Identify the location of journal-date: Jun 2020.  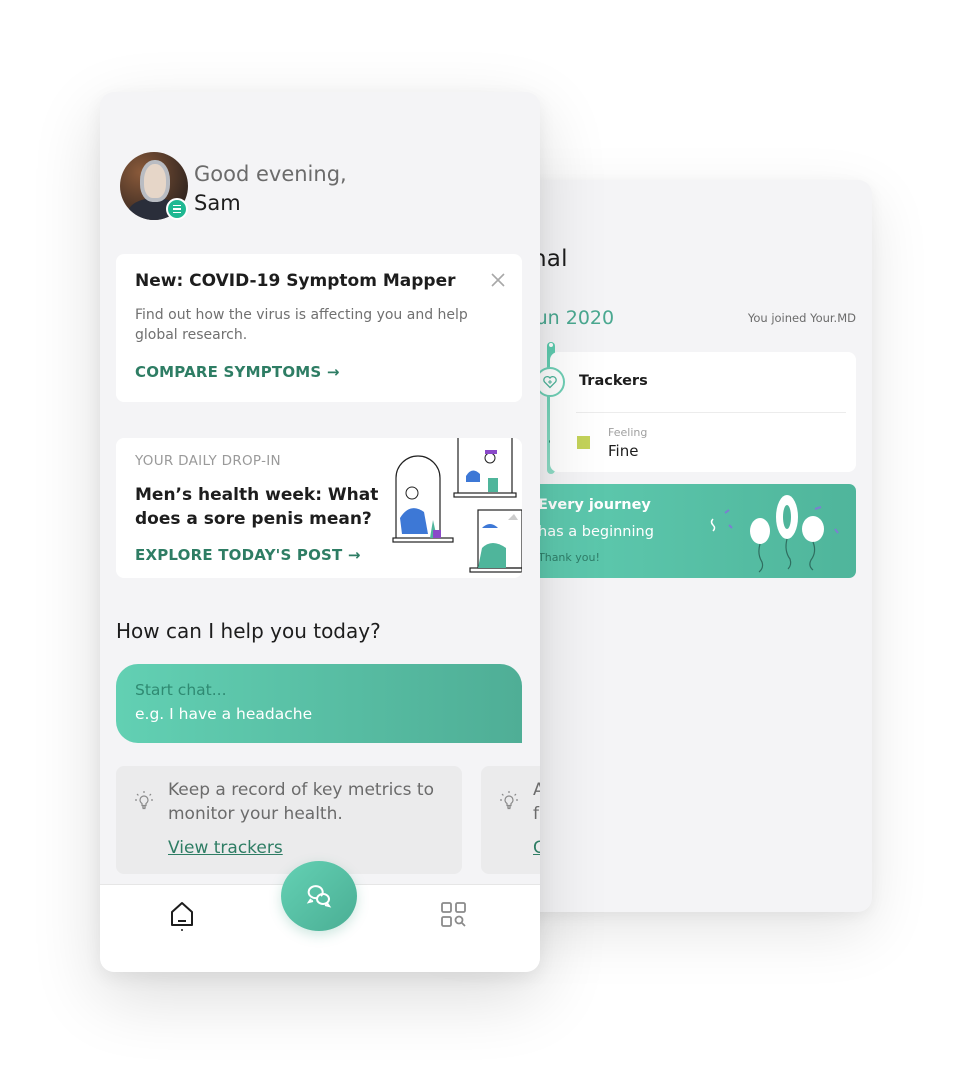
(572, 318).